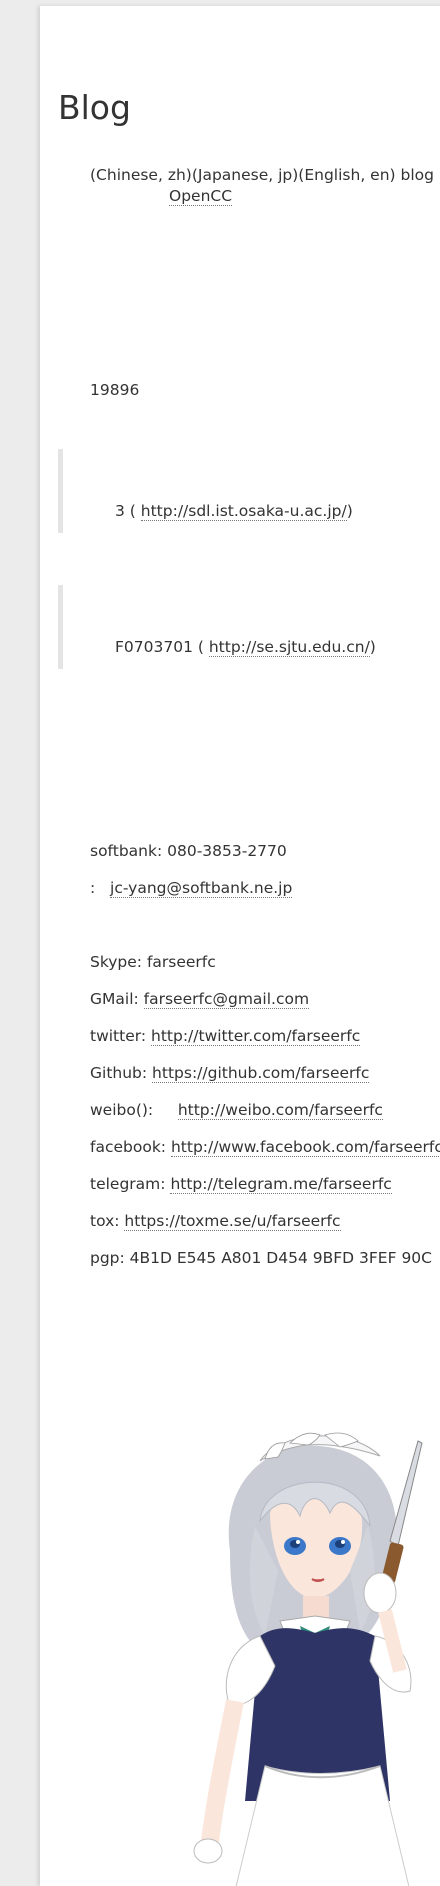 Image resolution: width=440 pixels, height=1886 pixels. I want to click on weibo-row: weibo(): http://weibo.com/farseerfc, so click(236, 1110).